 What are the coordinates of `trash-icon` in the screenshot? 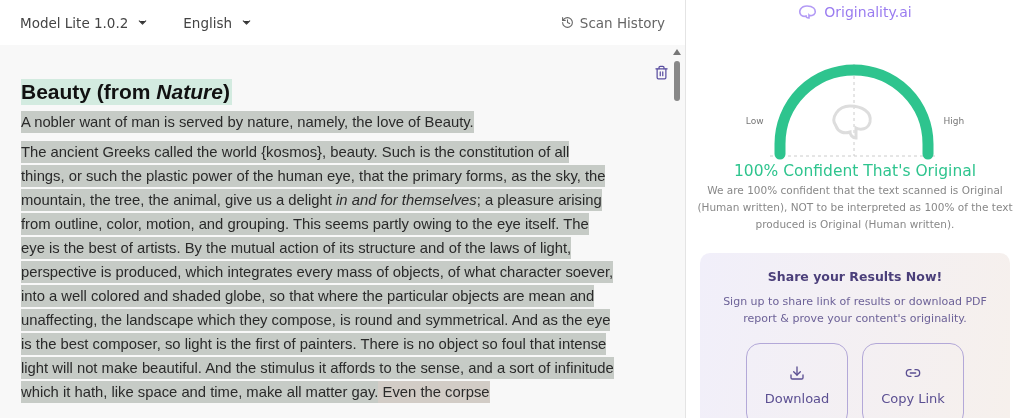 It's located at (661, 72).